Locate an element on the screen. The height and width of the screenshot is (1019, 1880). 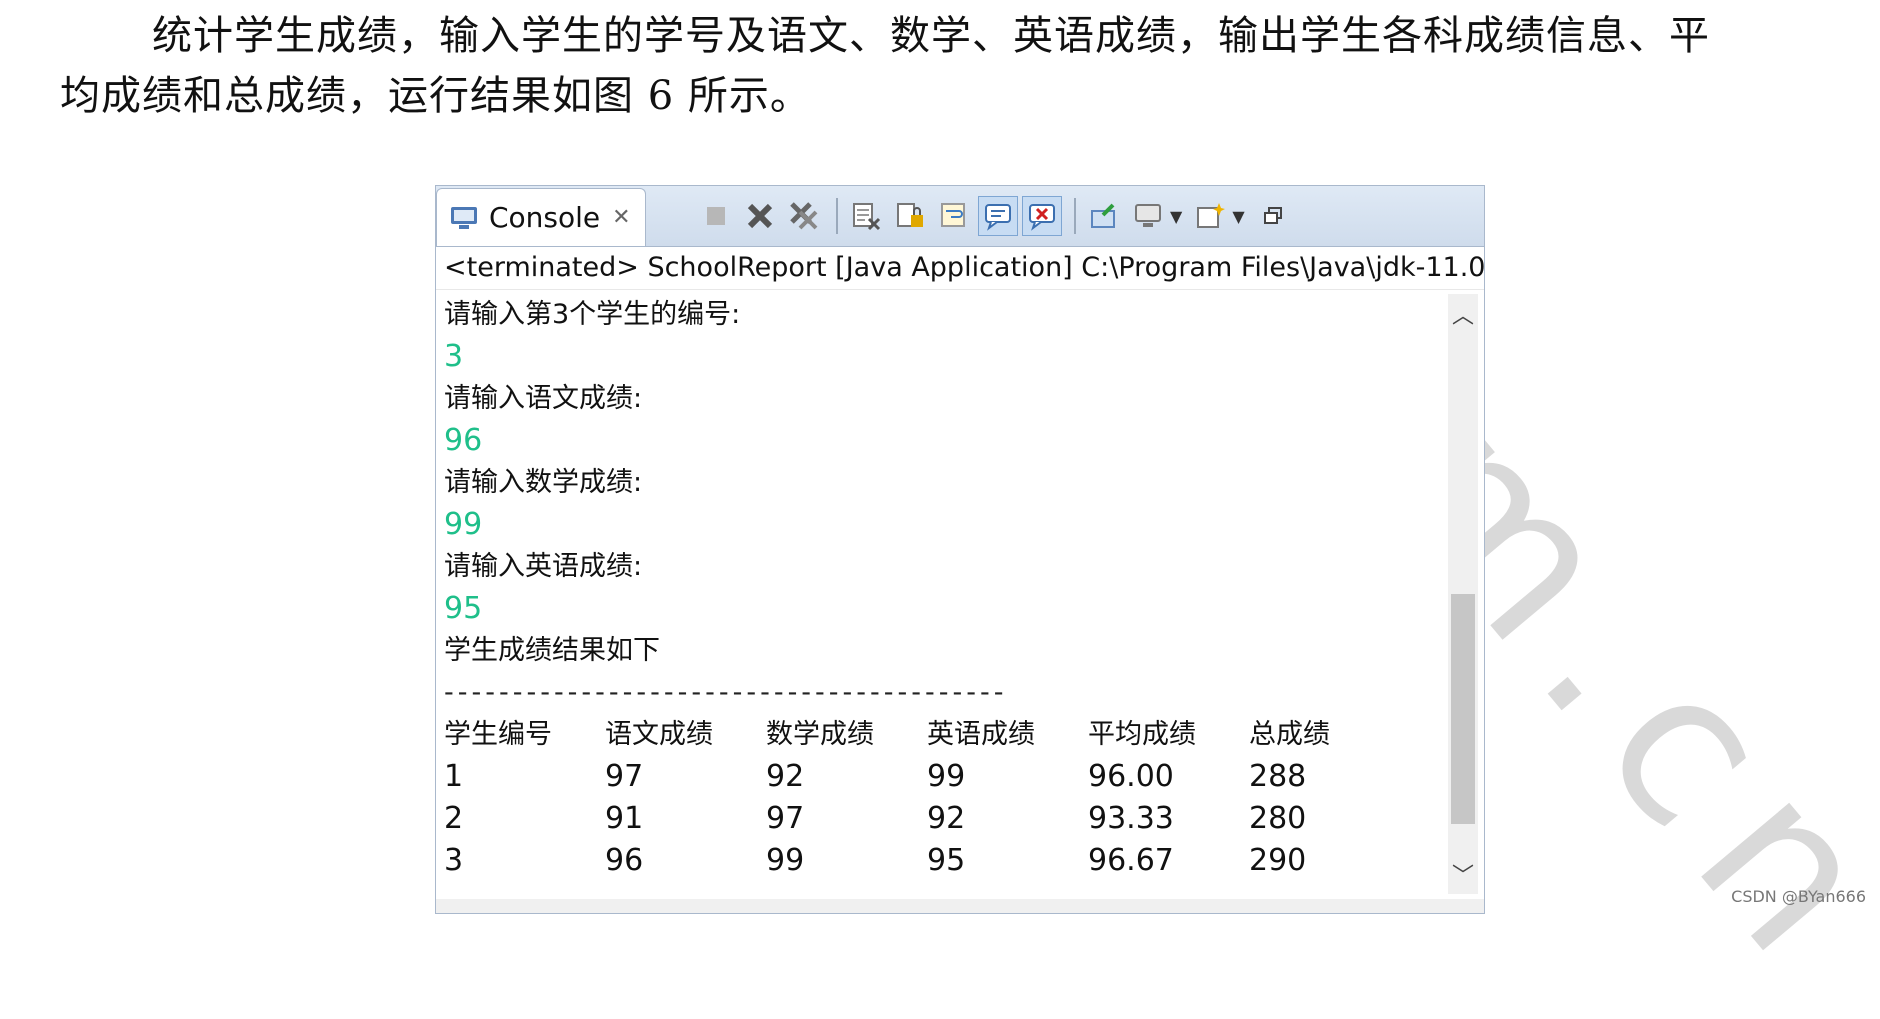
scrollbar-thumb is located at coordinates (1463, 709).